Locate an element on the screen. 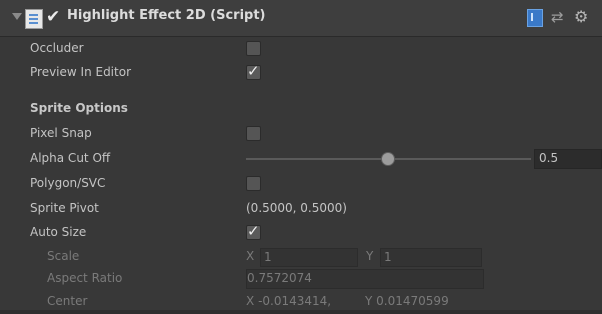 The image size is (602, 314). preview-in-editor-row: Preview In Editor is located at coordinates (301, 73).